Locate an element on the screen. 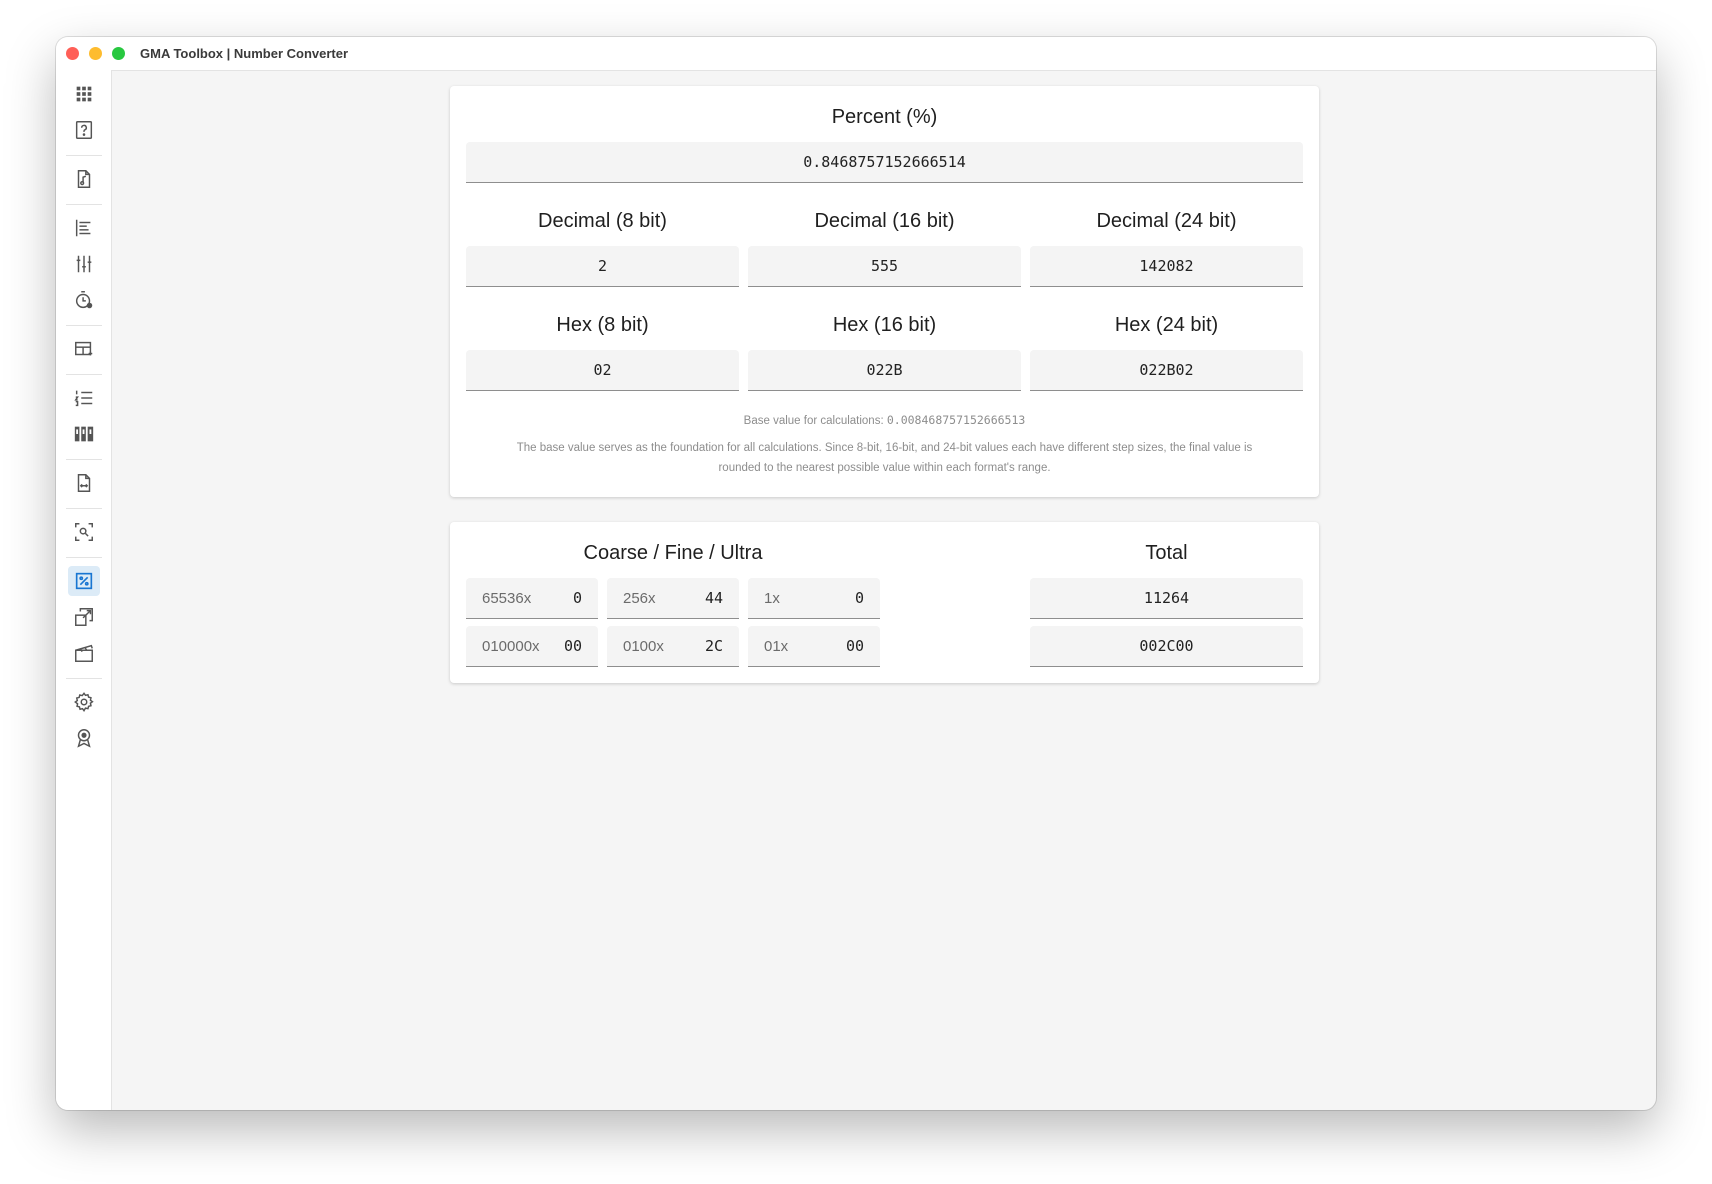  sidebar-item-align is located at coordinates (84, 228).